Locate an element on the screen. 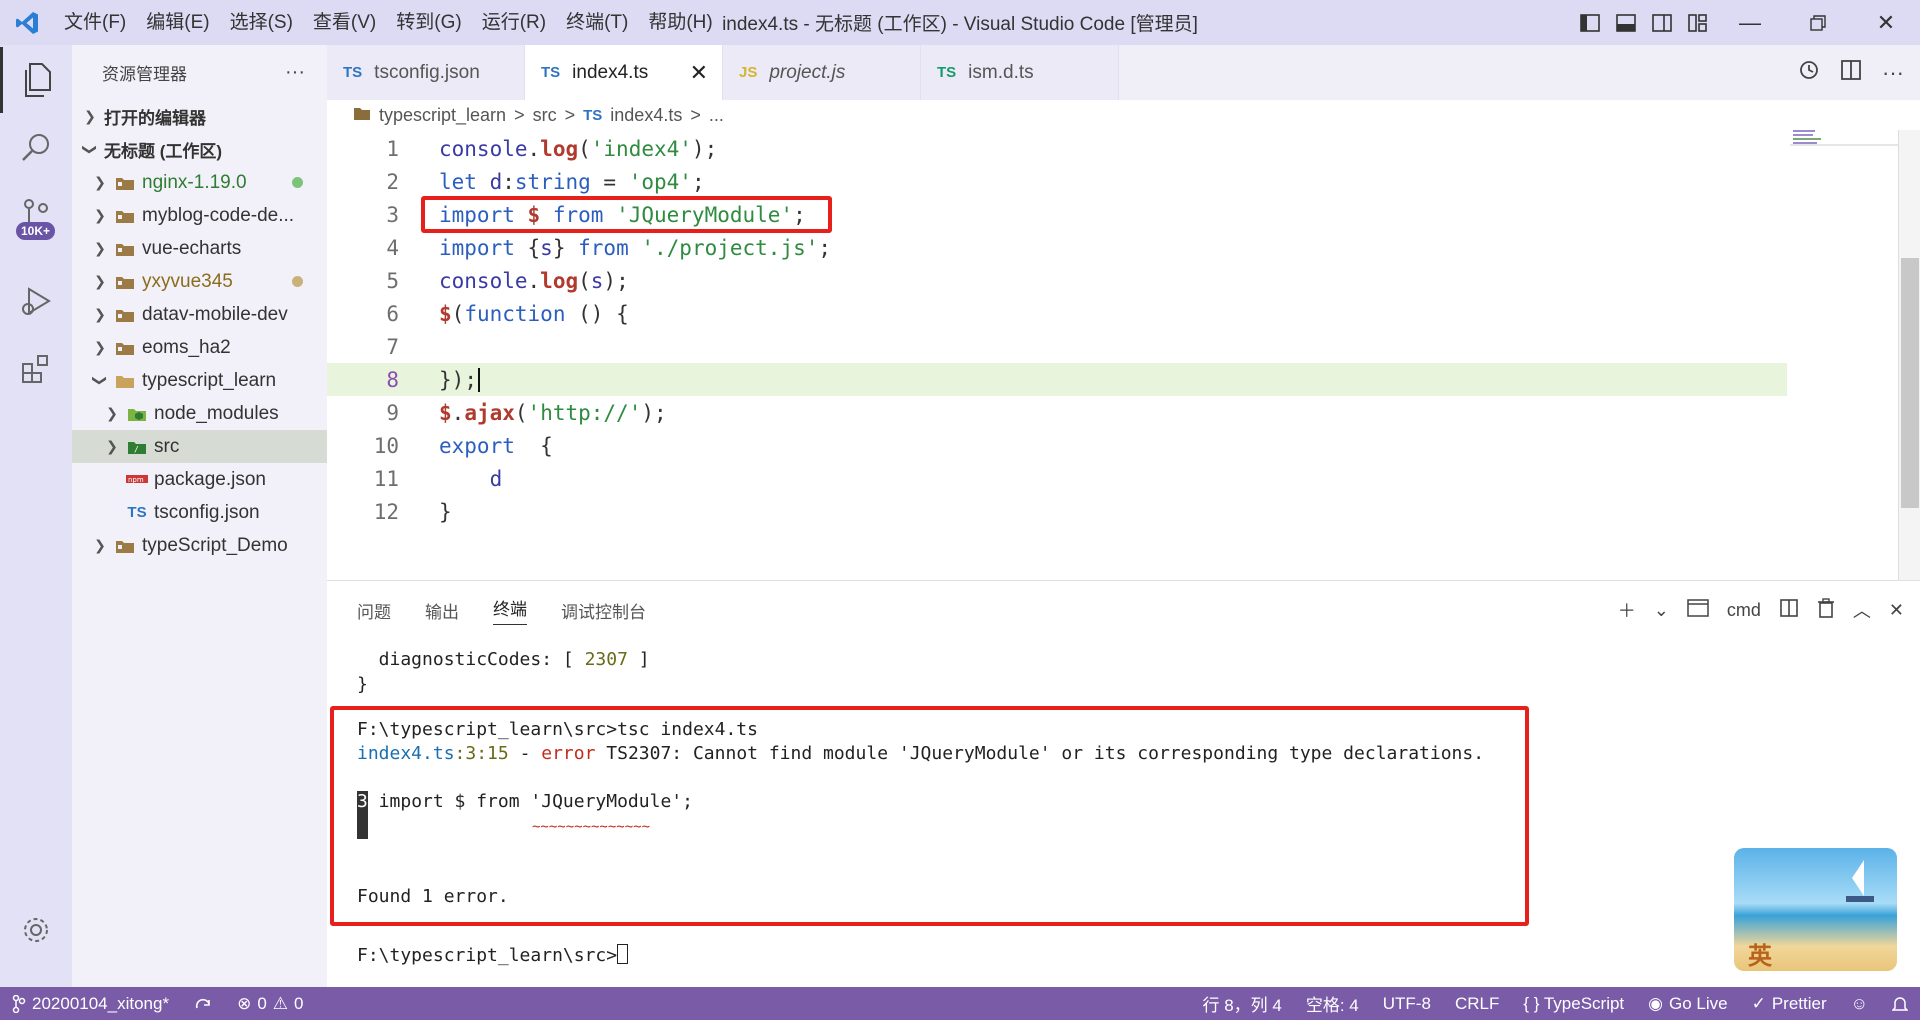 This screenshot has width=1920, height=1020. code-line: 10 export { is located at coordinates (1057, 445).